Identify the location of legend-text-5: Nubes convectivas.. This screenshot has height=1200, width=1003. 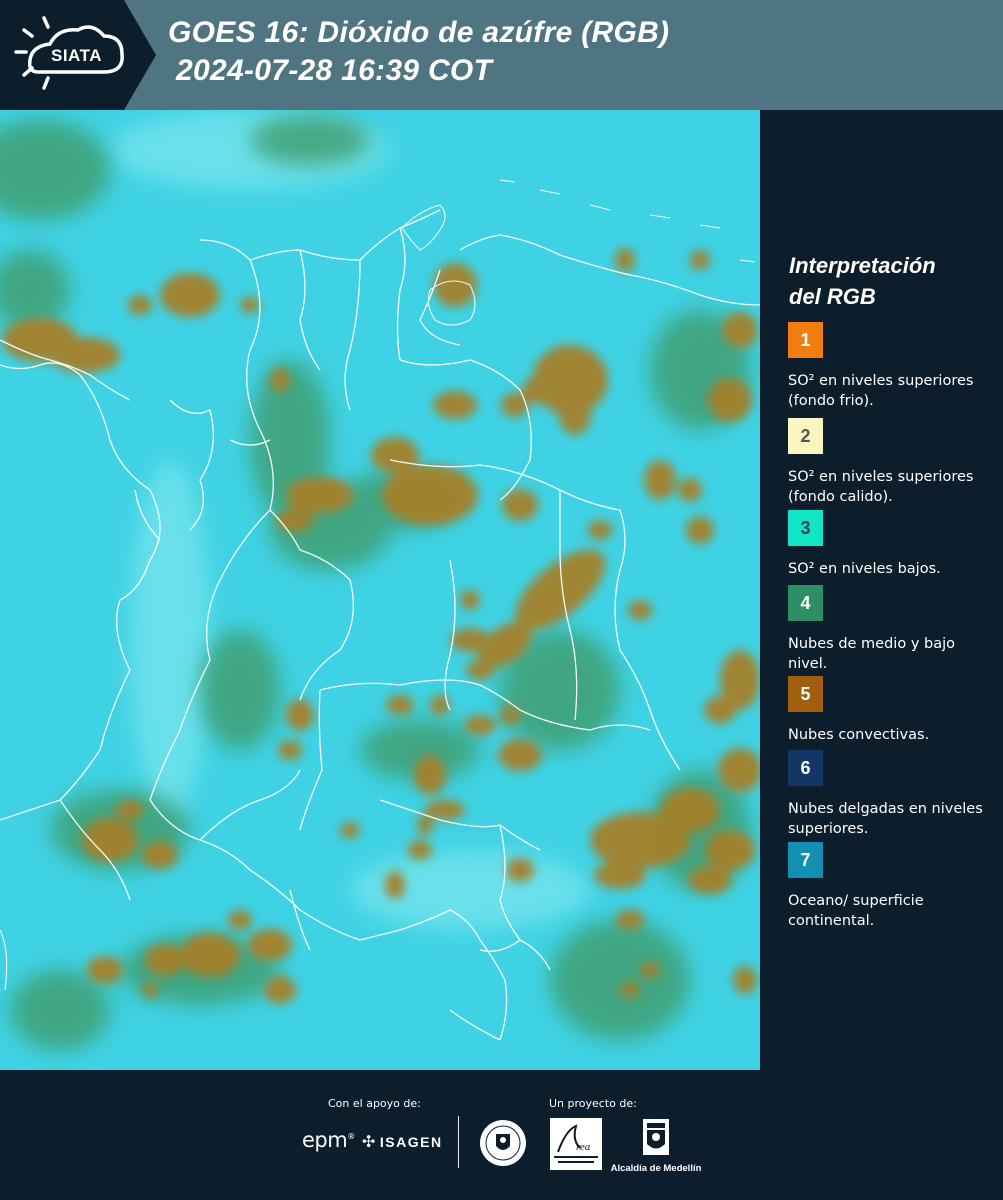
(859, 735).